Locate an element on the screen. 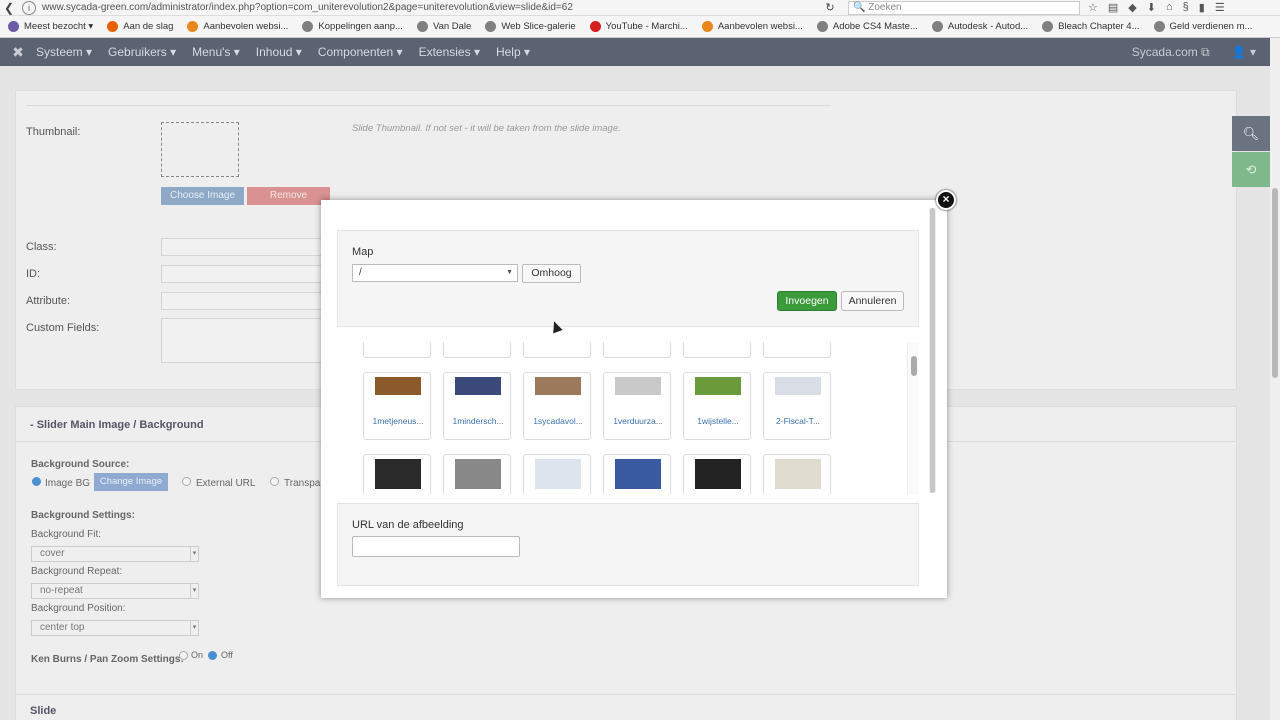 The width and height of the screenshot is (1280, 720). transparent-radio is located at coordinates (274, 481).